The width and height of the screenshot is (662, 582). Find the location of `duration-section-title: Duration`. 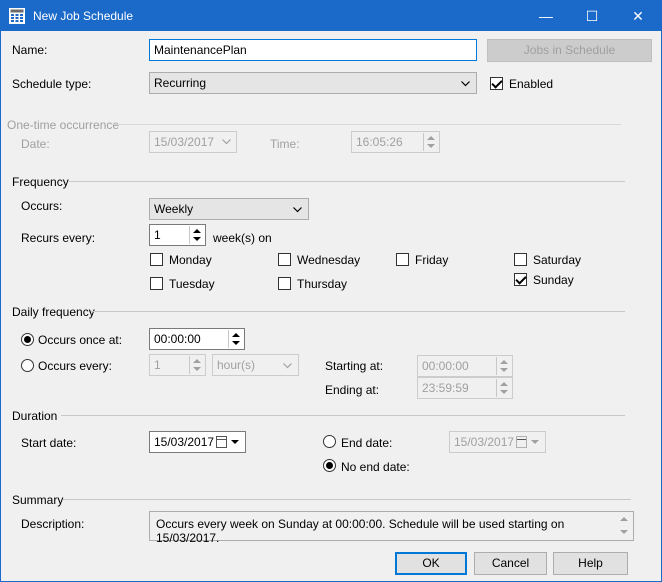

duration-section-title: Duration is located at coordinates (35, 416).